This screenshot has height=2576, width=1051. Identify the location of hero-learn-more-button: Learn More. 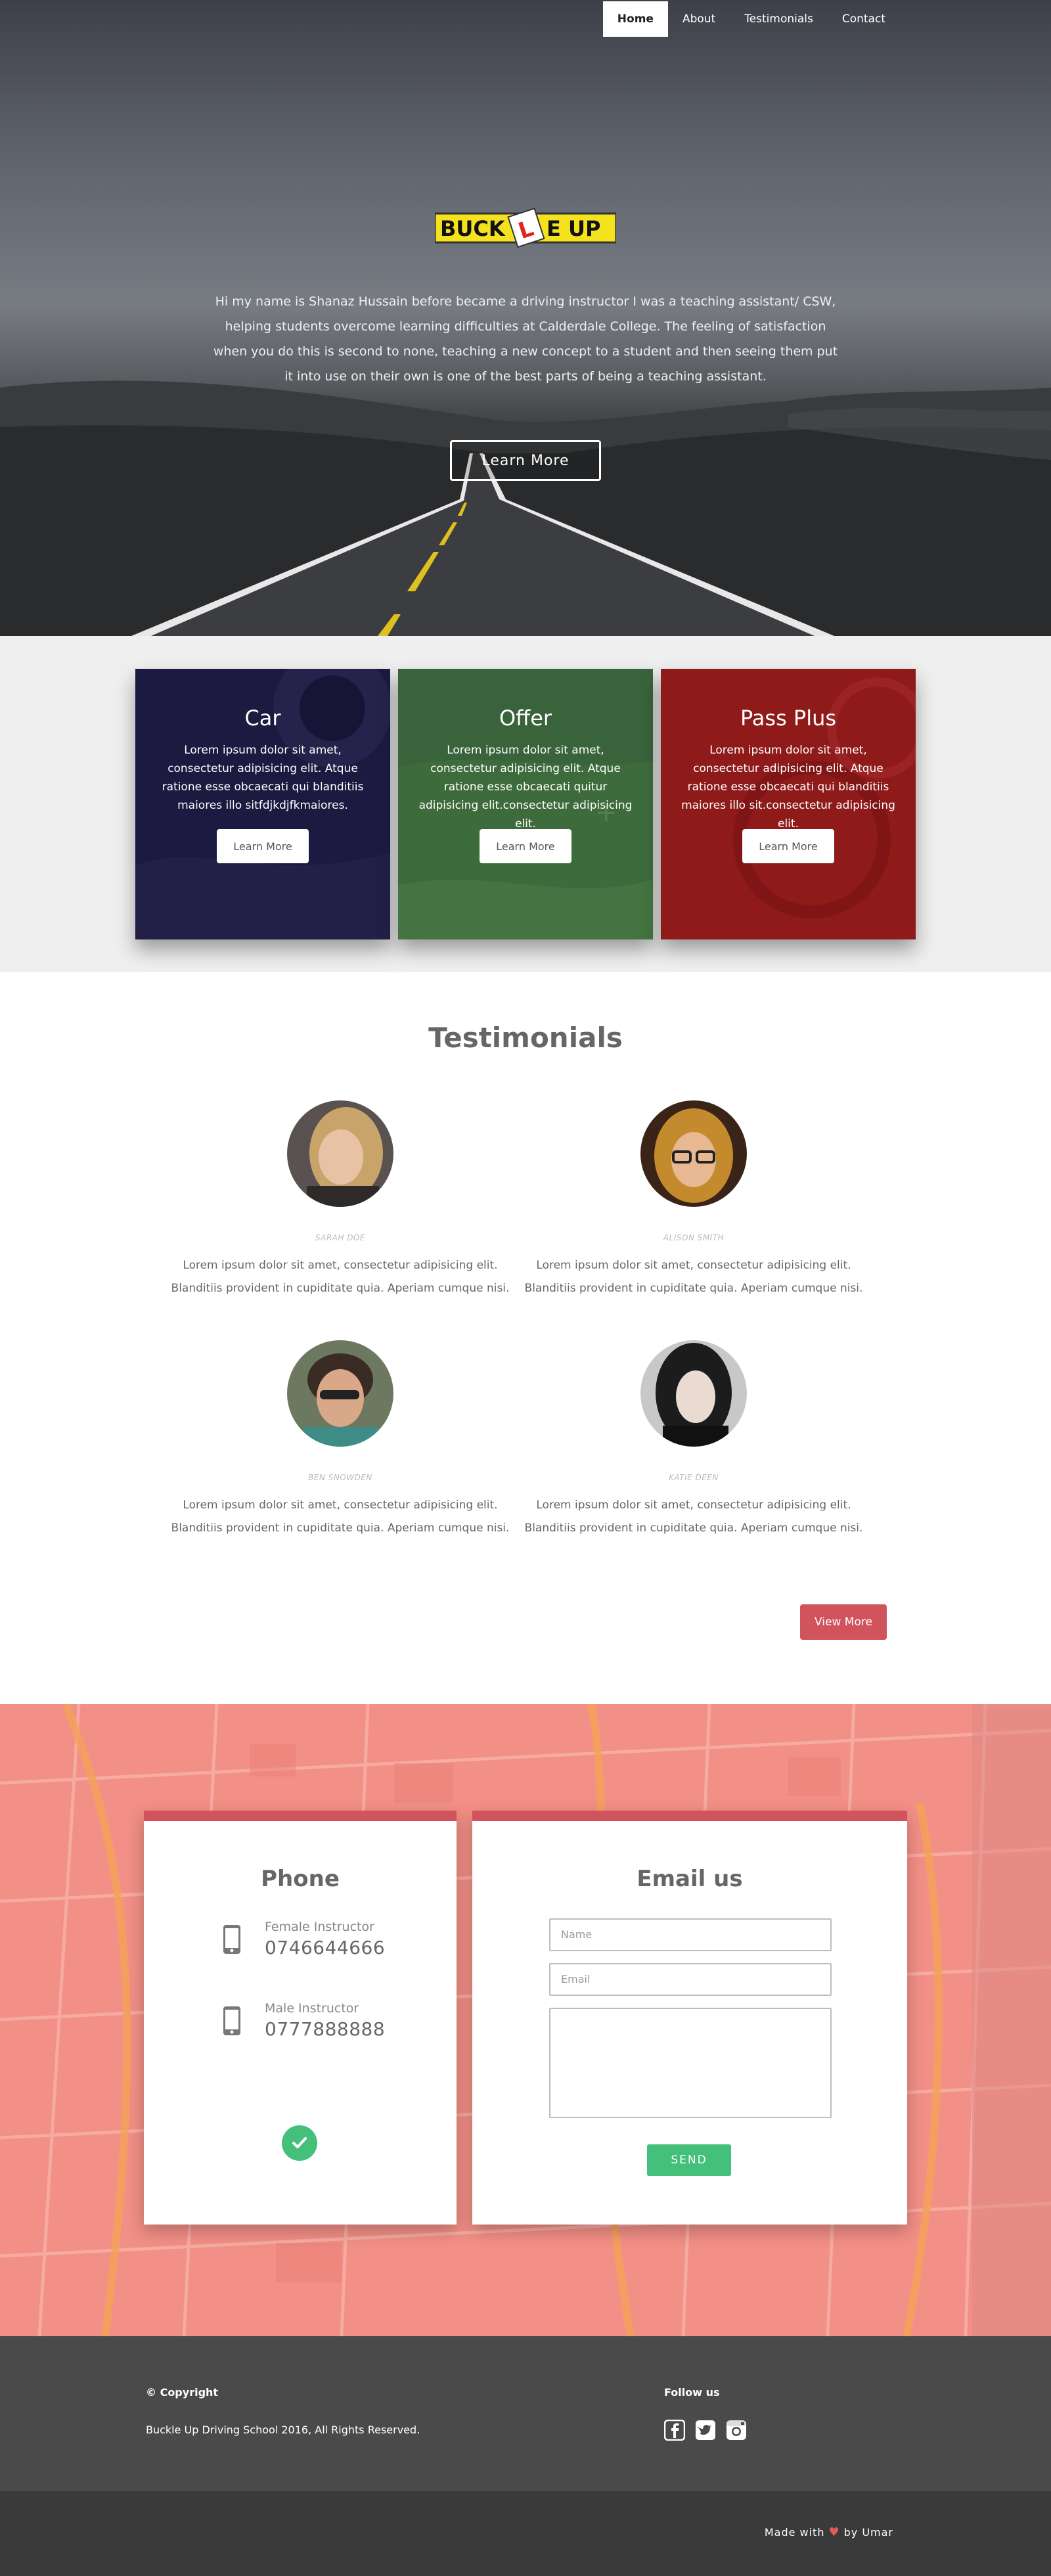
(525, 460).